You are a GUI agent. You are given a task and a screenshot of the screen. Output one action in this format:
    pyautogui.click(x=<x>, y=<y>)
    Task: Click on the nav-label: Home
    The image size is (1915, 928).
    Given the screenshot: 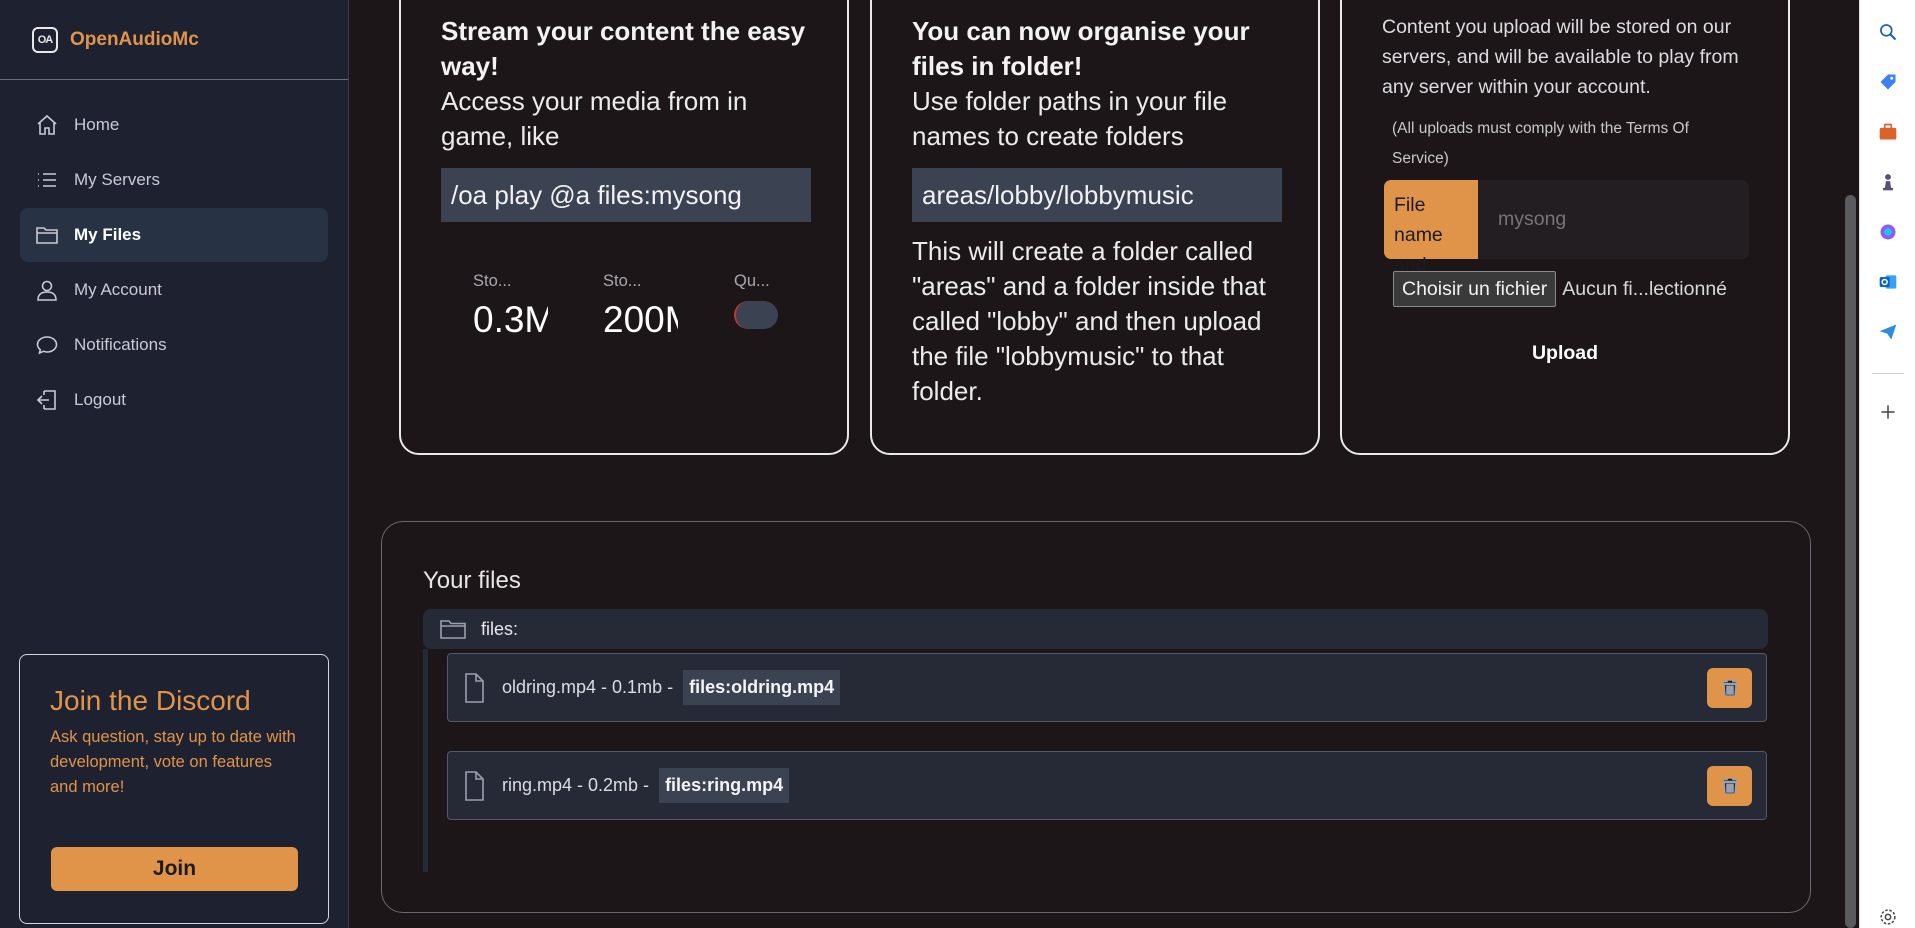 What is the action you would take?
    pyautogui.click(x=97, y=124)
    